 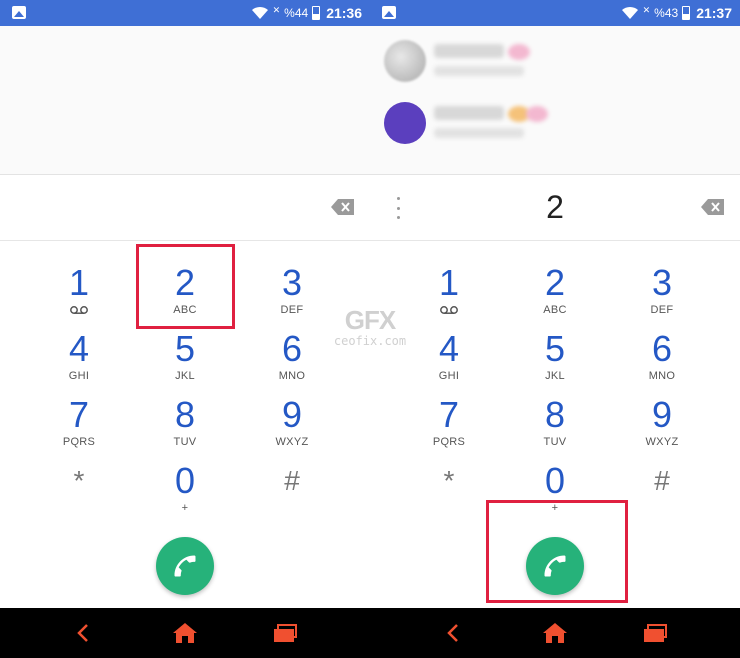 What do you see at coordinates (292, 376) in the screenshot?
I see `key-letters: MNO` at bounding box center [292, 376].